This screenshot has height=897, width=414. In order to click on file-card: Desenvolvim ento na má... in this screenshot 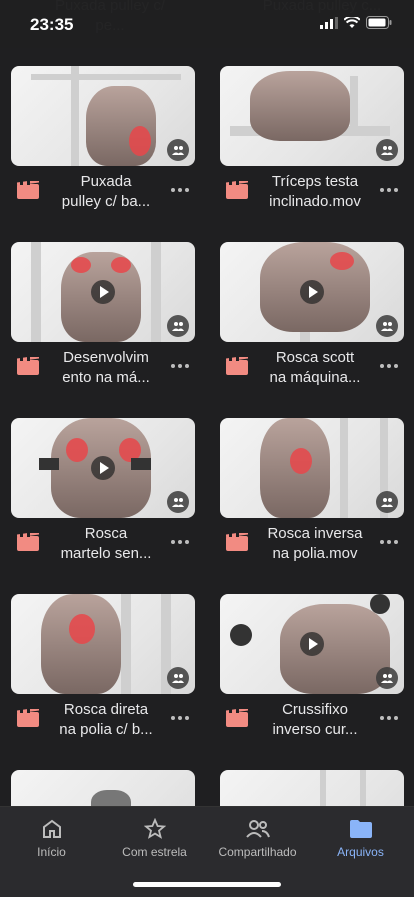, I will do `click(103, 322)`.